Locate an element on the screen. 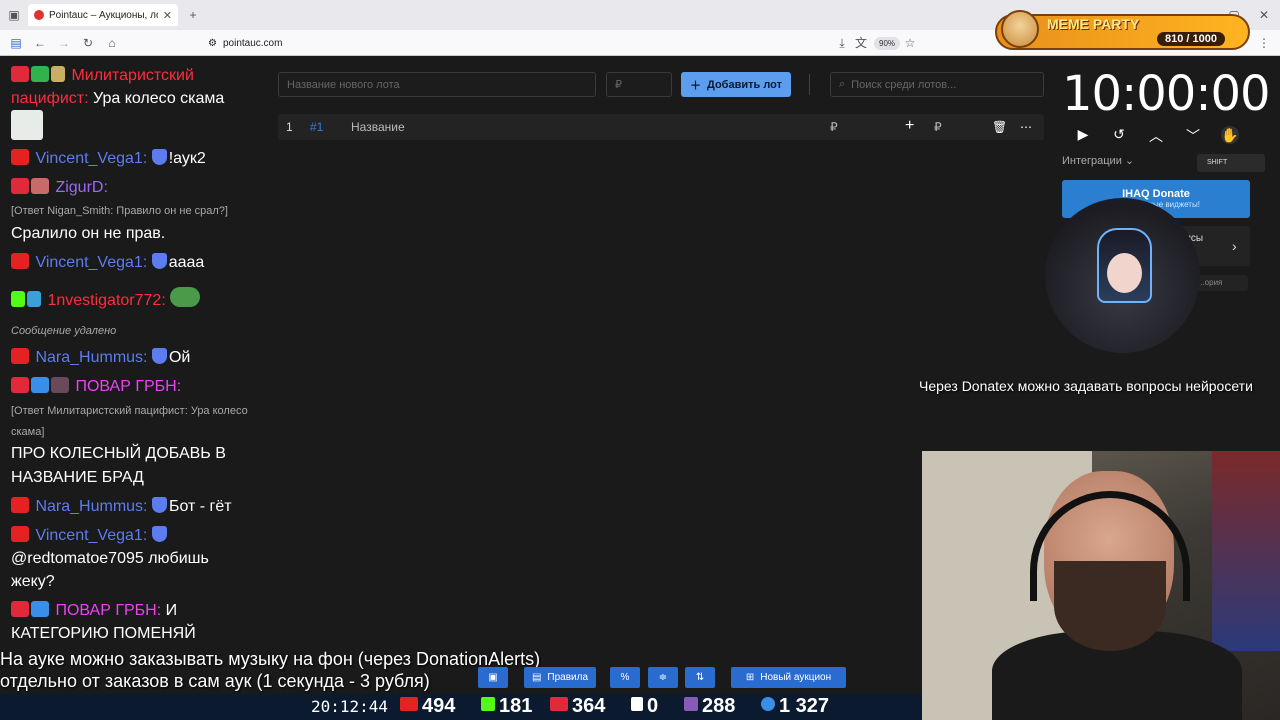 The image size is (1280, 720). meme-party-badge: MEME PARTY 810 / 1000 is located at coordinates (1122, 30).